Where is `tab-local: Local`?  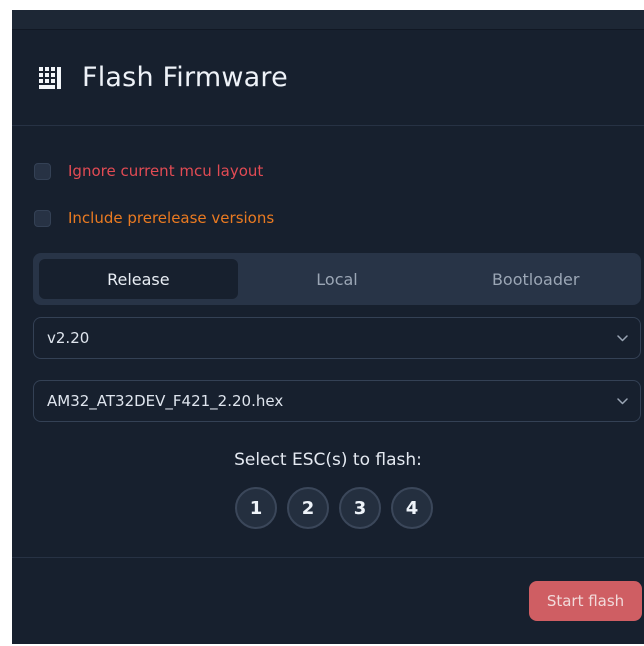
tab-local: Local is located at coordinates (337, 279).